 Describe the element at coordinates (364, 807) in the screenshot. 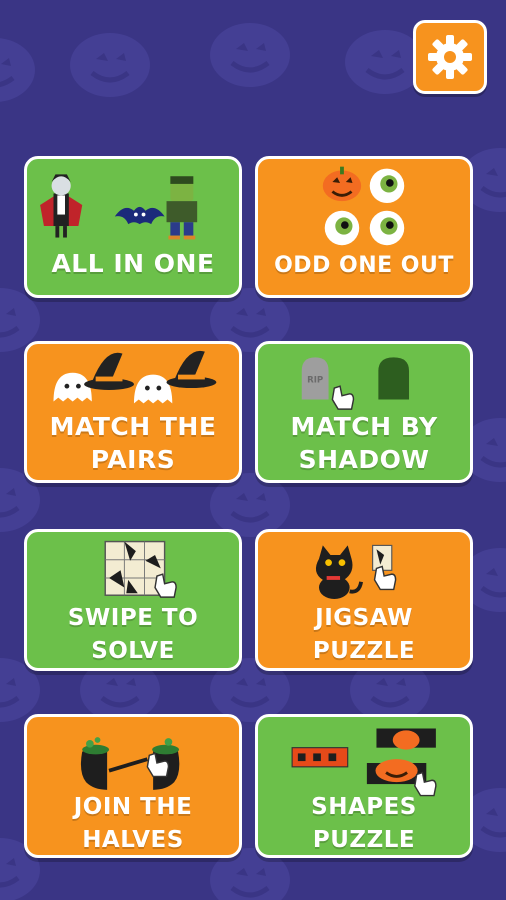

I see `menu-label-line: SHAPES` at that location.